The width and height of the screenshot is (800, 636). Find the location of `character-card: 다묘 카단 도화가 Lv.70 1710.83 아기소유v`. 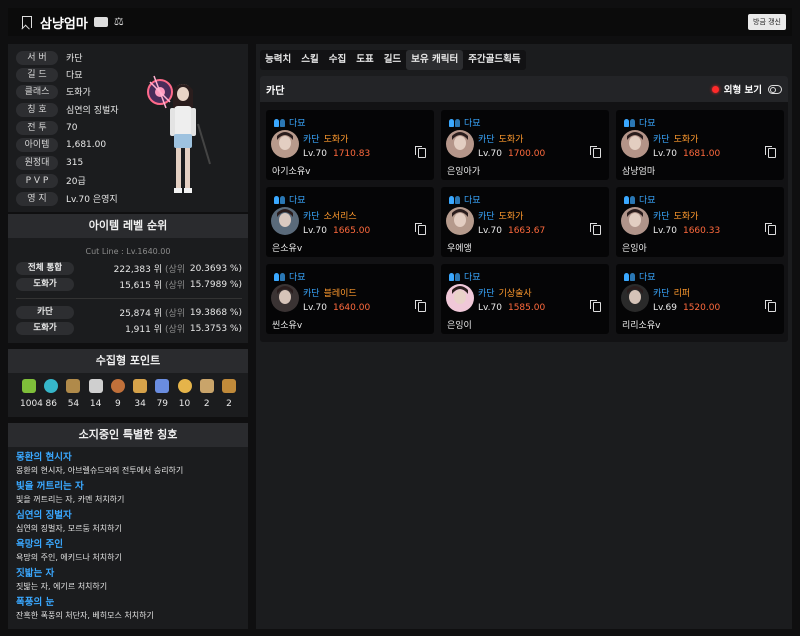

character-card: 다묘 카단 도화가 Lv.70 1710.83 아기소유v is located at coordinates (350, 145).